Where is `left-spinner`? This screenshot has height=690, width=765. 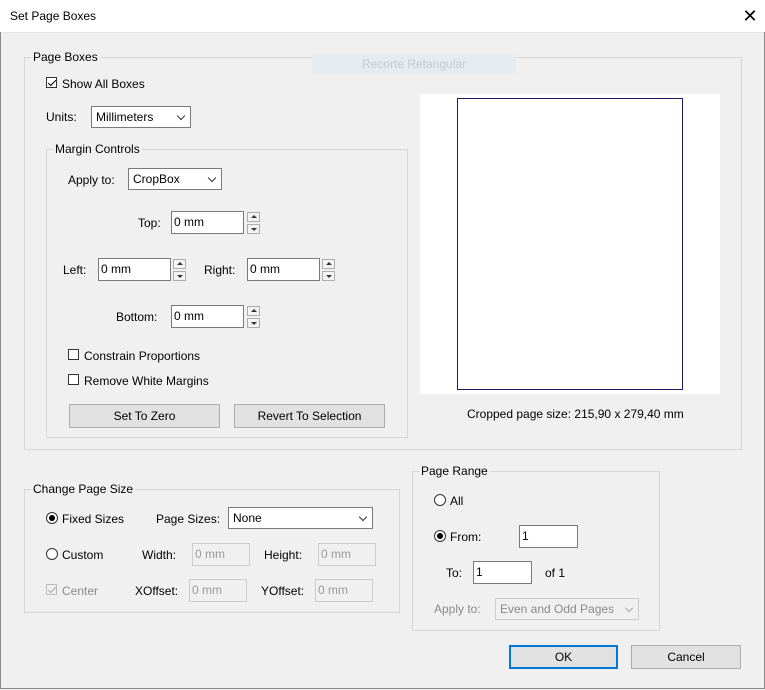
left-spinner is located at coordinates (179, 270).